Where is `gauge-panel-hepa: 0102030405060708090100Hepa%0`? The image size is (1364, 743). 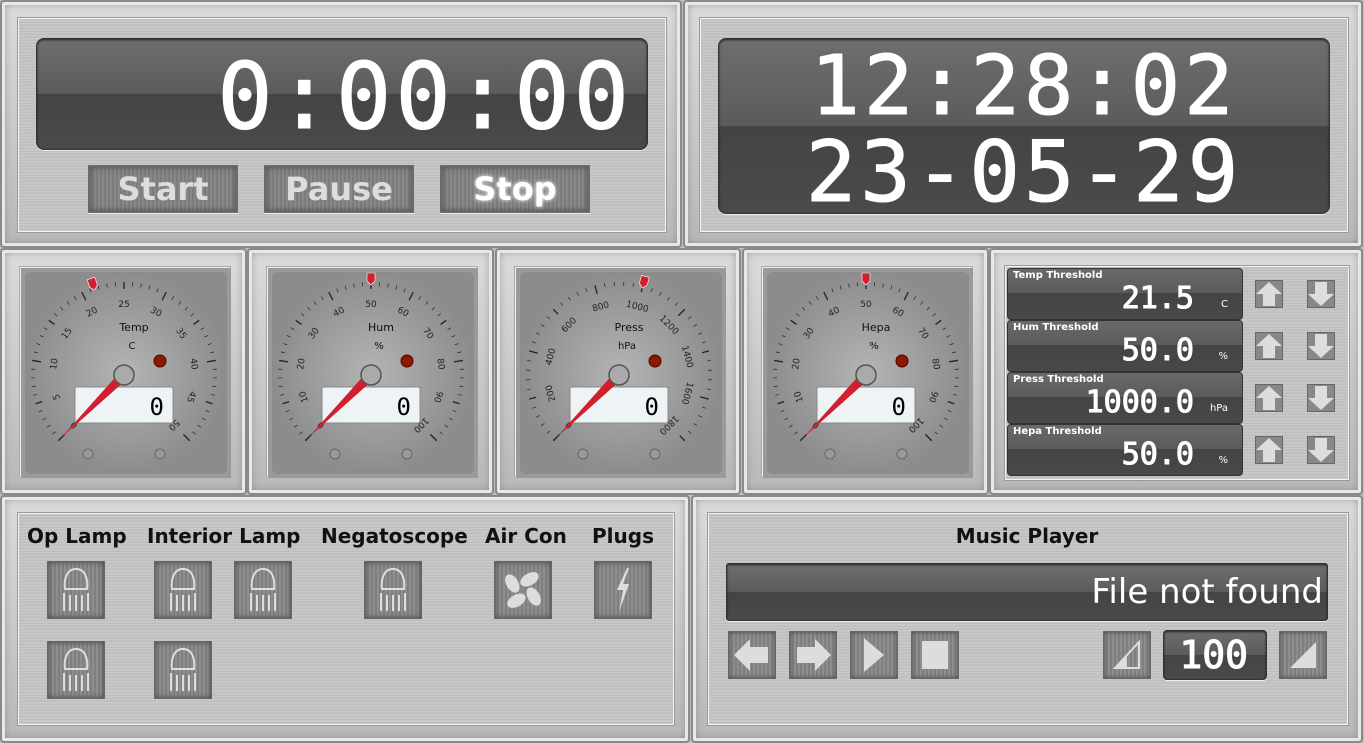 gauge-panel-hepa: 0102030405060708090100Hepa%0 is located at coordinates (865, 371).